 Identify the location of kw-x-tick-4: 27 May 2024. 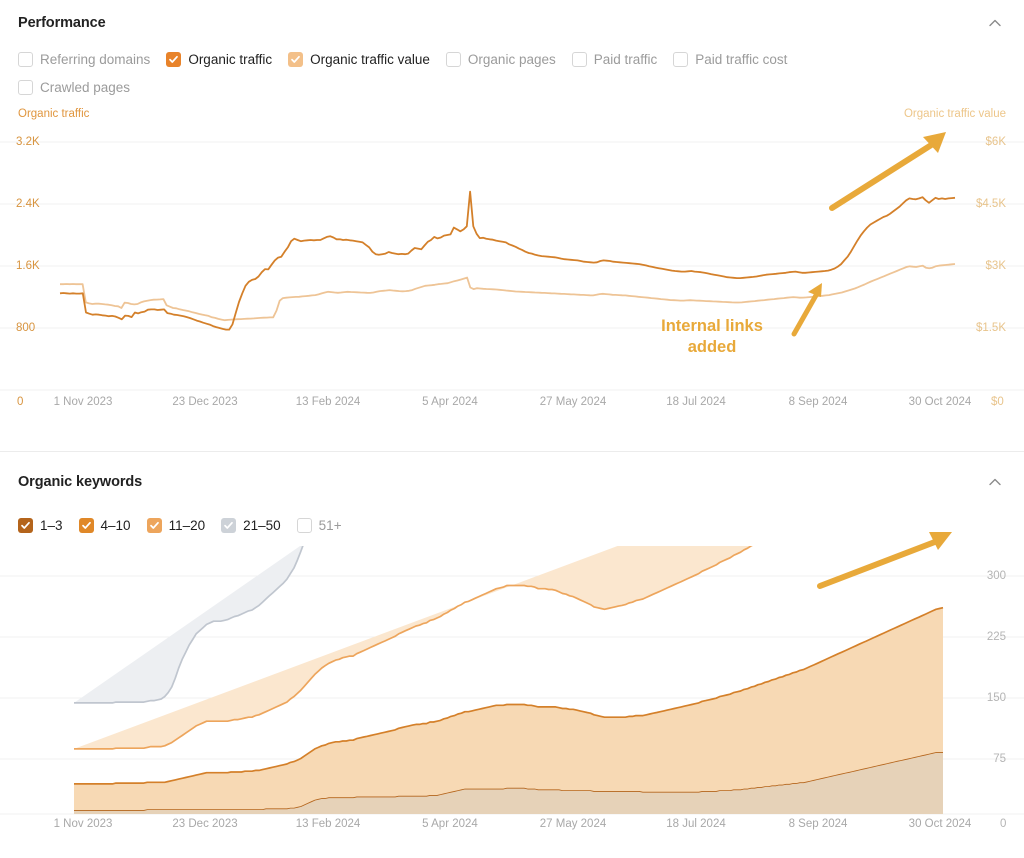
(573, 824).